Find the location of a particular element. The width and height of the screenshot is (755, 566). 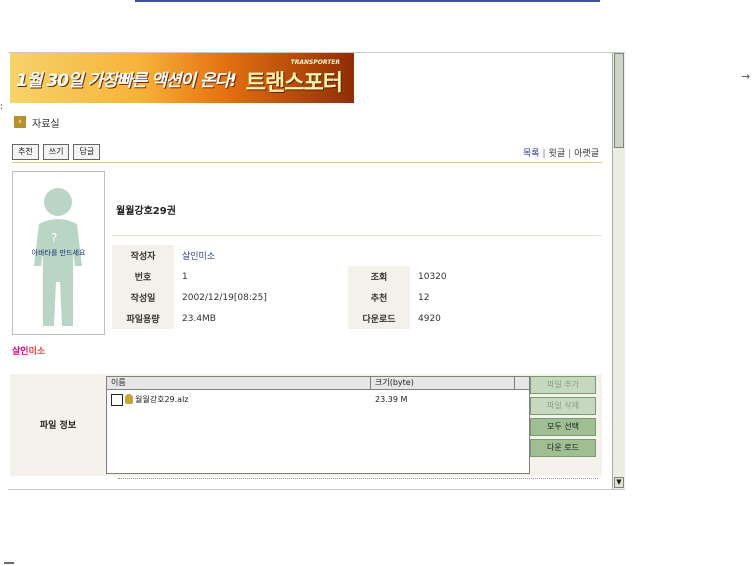

name-column-header: 이름 is located at coordinates (239, 383).